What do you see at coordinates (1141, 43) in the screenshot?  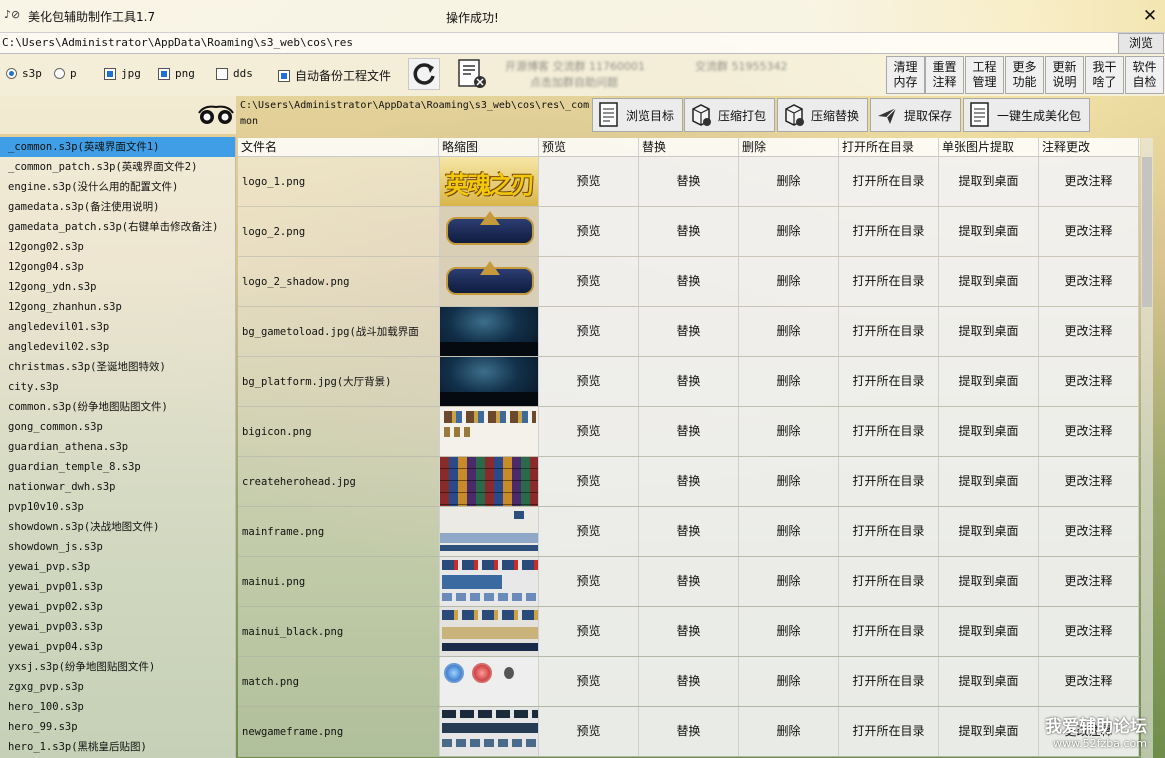 I see `browse-button: 浏览` at bounding box center [1141, 43].